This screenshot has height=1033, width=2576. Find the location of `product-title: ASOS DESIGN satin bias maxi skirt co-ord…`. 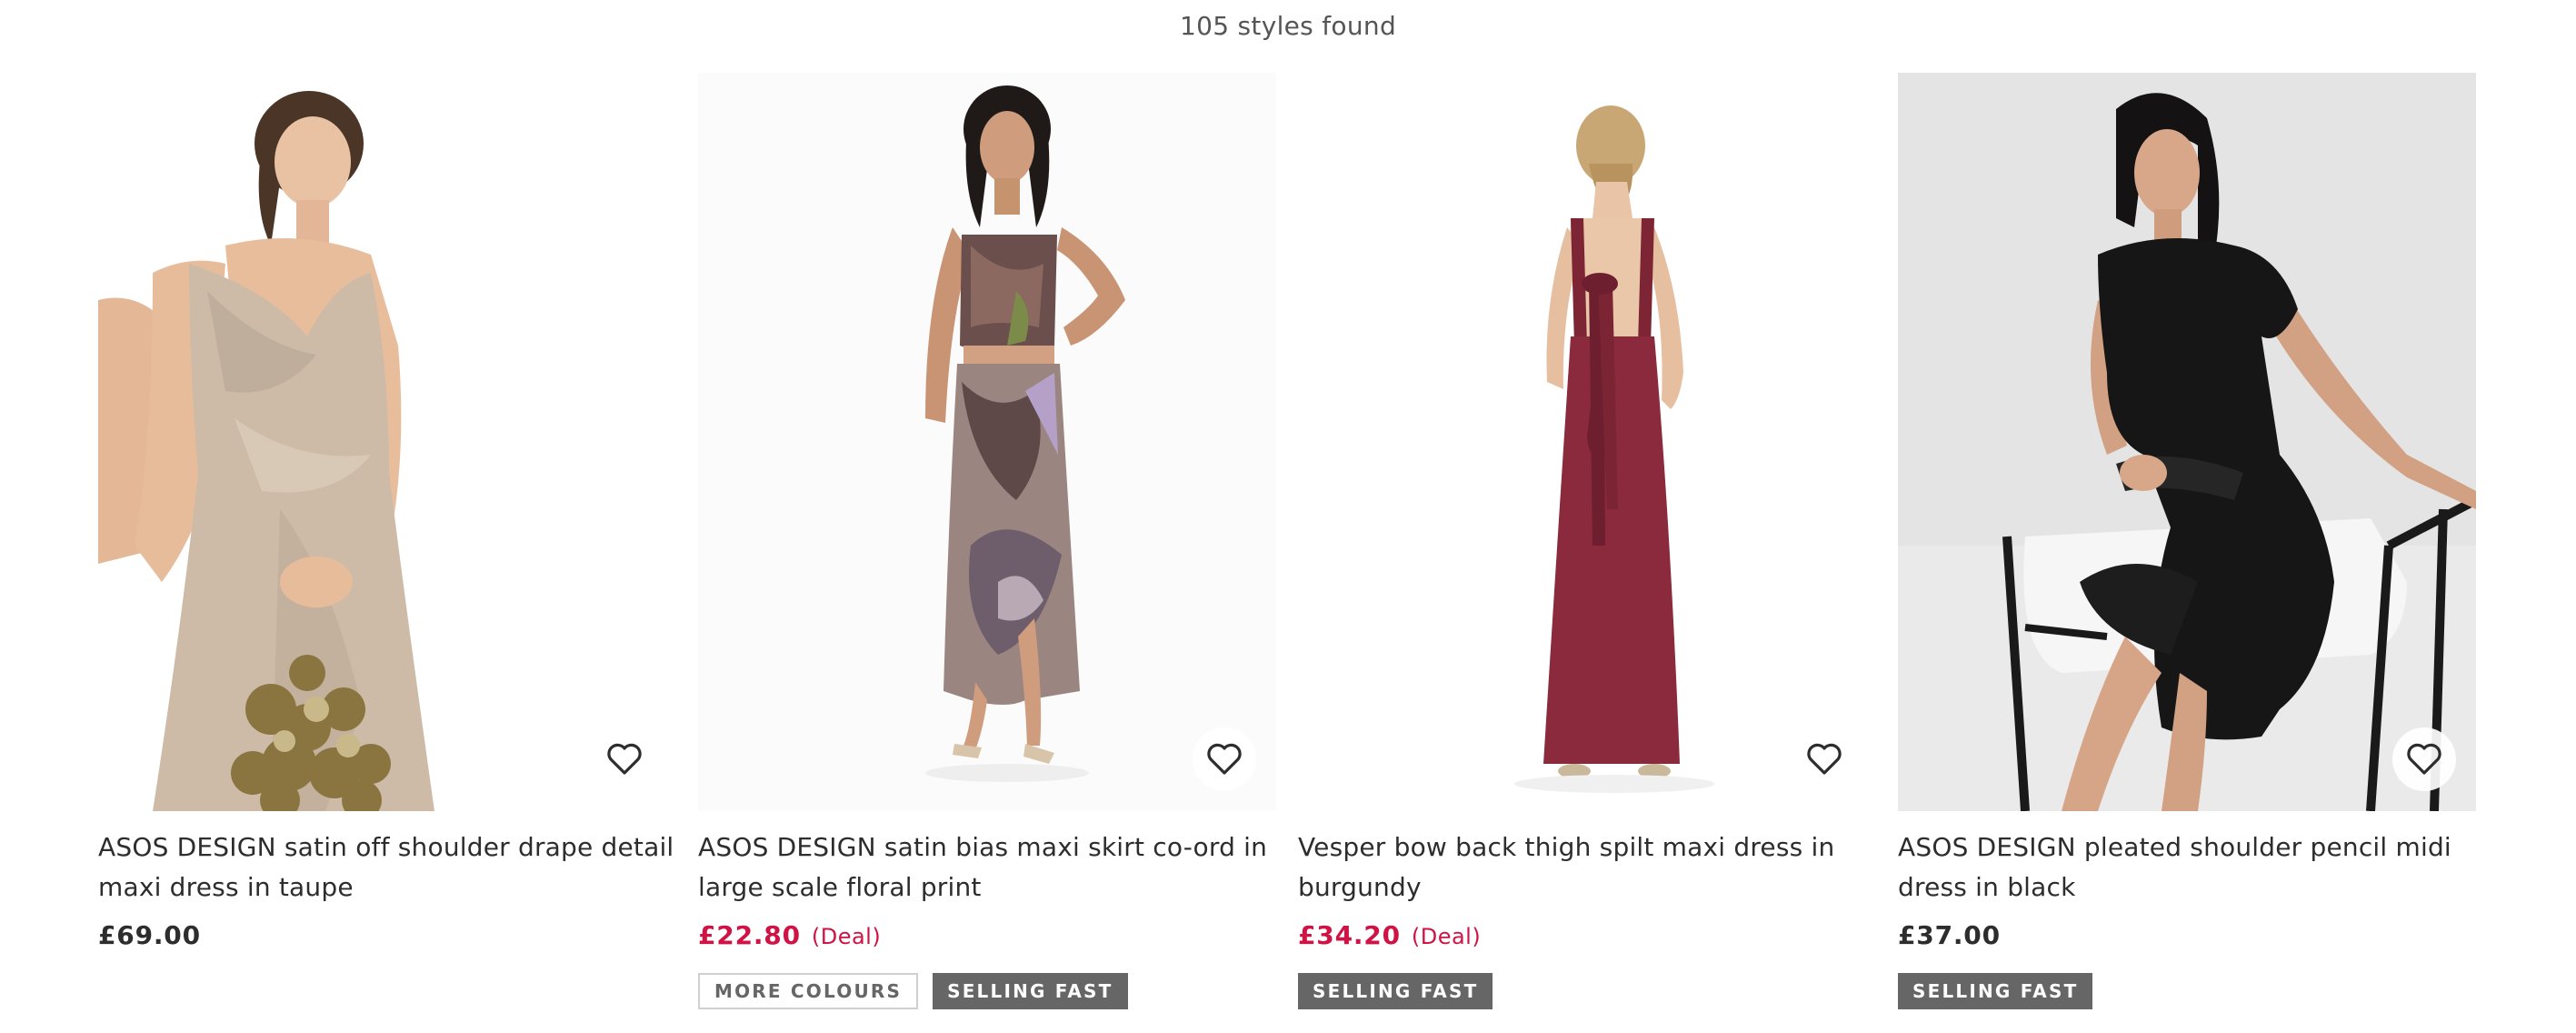

product-title: ASOS DESIGN satin bias maxi skirt co-ord… is located at coordinates (987, 867).